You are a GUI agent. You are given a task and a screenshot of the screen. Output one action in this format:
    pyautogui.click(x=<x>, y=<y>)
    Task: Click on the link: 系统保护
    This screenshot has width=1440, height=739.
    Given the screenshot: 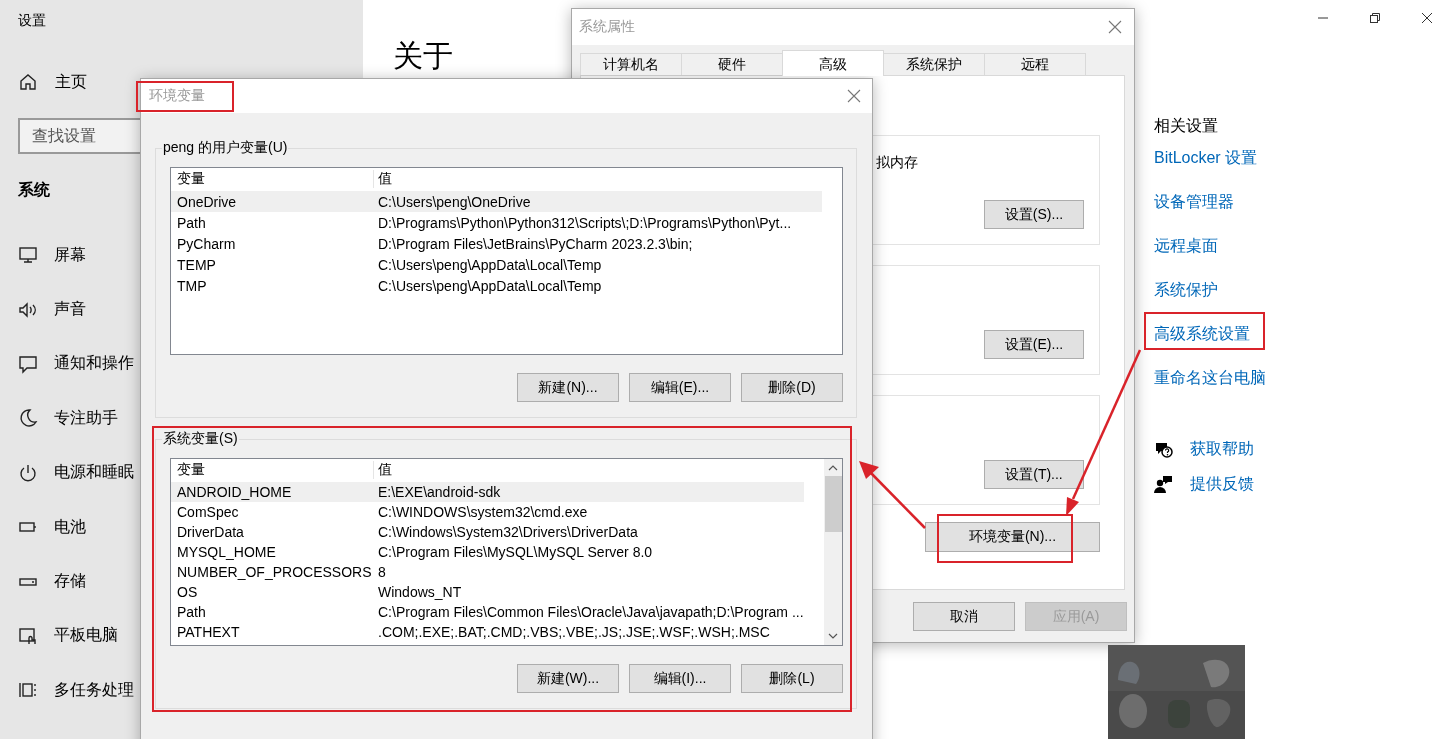 What is the action you would take?
    pyautogui.click(x=1186, y=290)
    